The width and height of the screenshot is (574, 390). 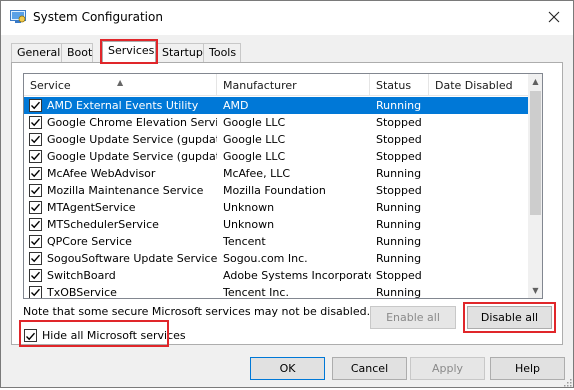 I want to click on resize-grip-icon, so click(x=567, y=382).